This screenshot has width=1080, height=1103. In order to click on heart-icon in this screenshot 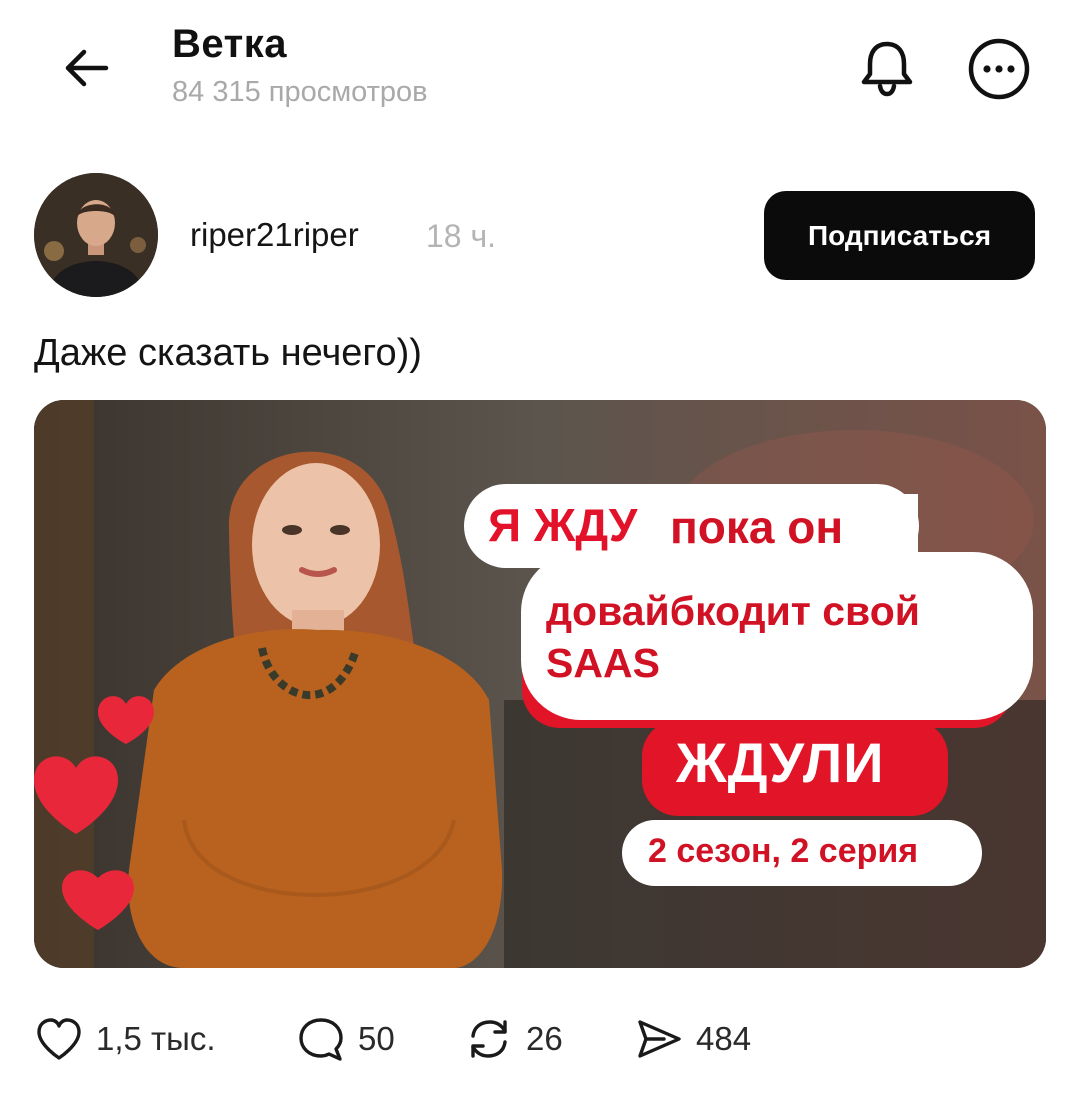, I will do `click(59, 1039)`.